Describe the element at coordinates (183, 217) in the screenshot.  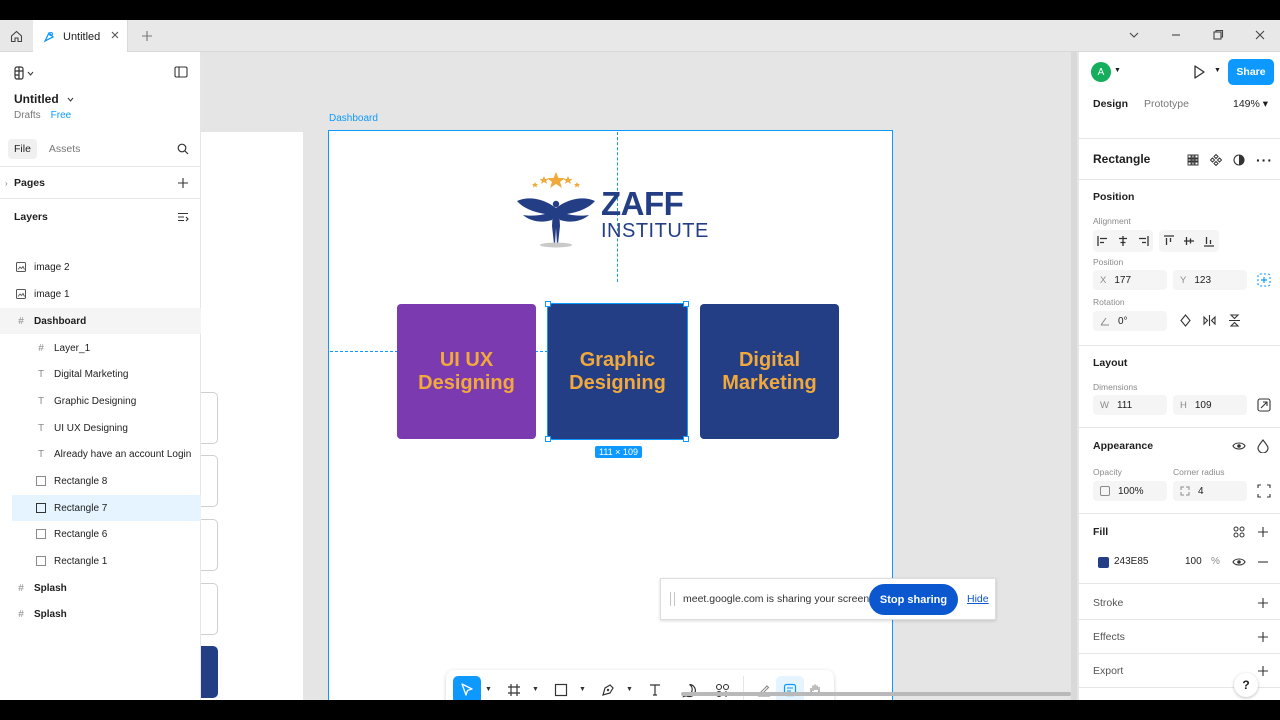
I see `layers-list-icon` at that location.